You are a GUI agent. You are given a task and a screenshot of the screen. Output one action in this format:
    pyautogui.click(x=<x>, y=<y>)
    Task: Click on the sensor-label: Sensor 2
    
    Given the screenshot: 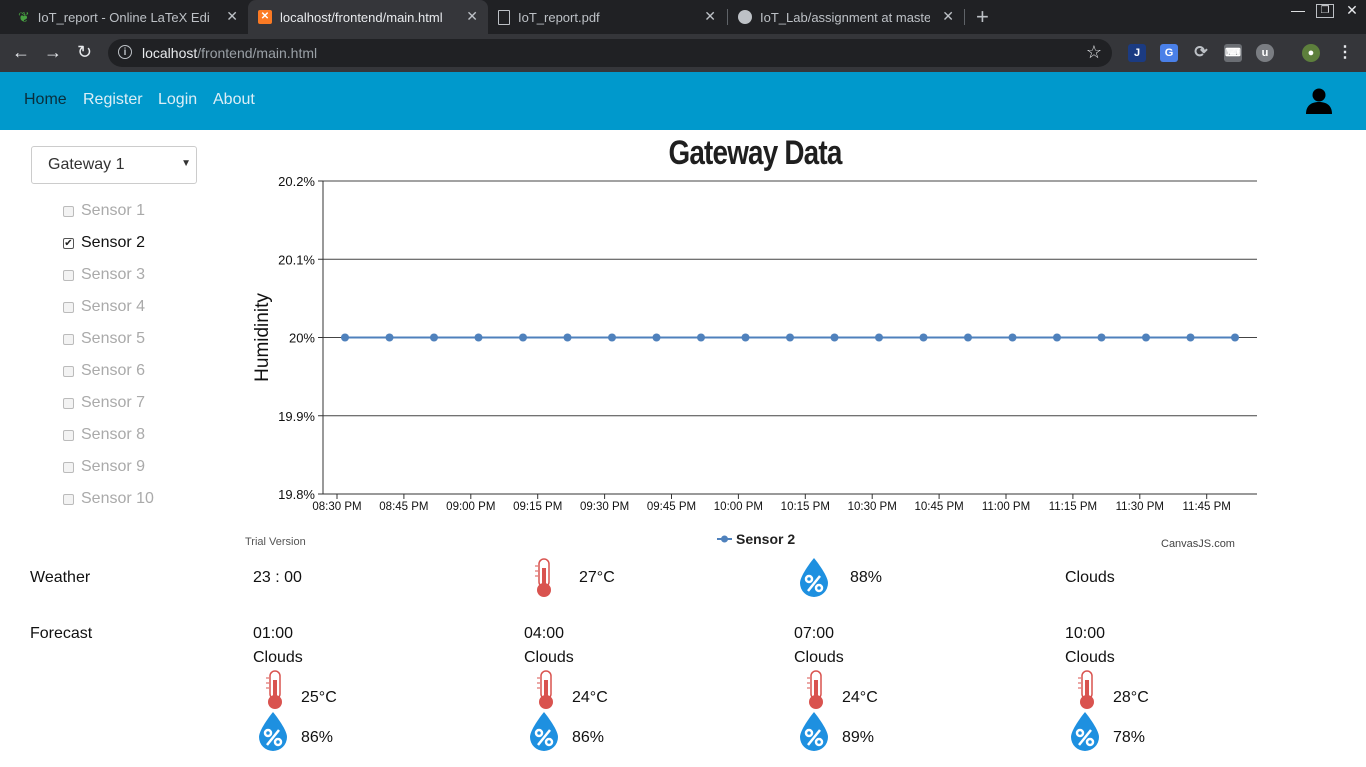 What is the action you would take?
    pyautogui.click(x=113, y=242)
    